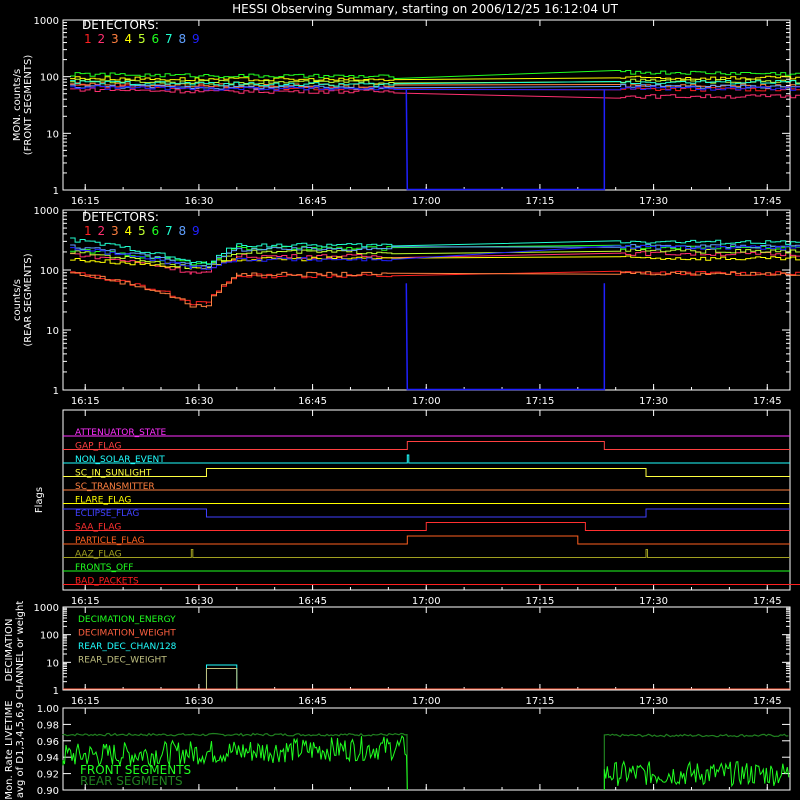 This screenshot has width=800, height=800. I want to click on panel5-ylabel-1: 0.92, so click(48, 775).